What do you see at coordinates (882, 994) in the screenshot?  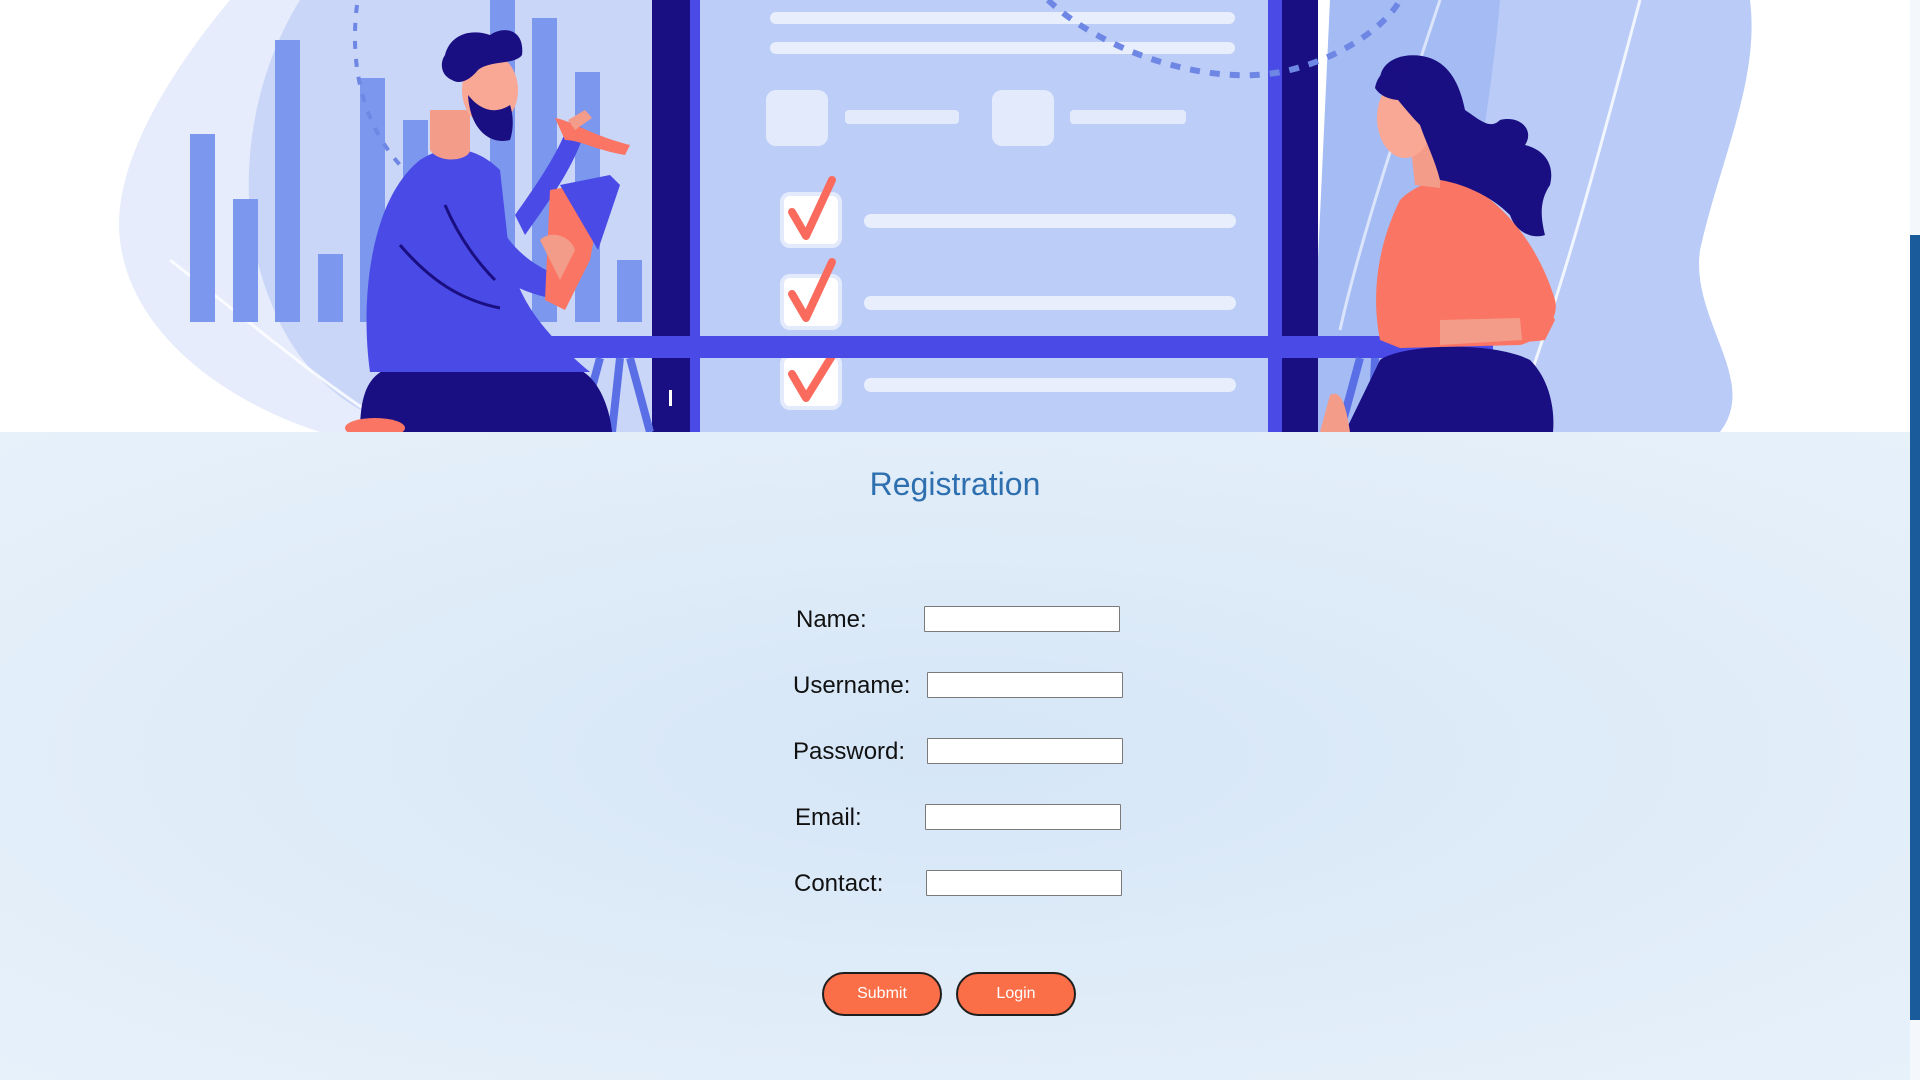 I see `submit-button: Submit` at bounding box center [882, 994].